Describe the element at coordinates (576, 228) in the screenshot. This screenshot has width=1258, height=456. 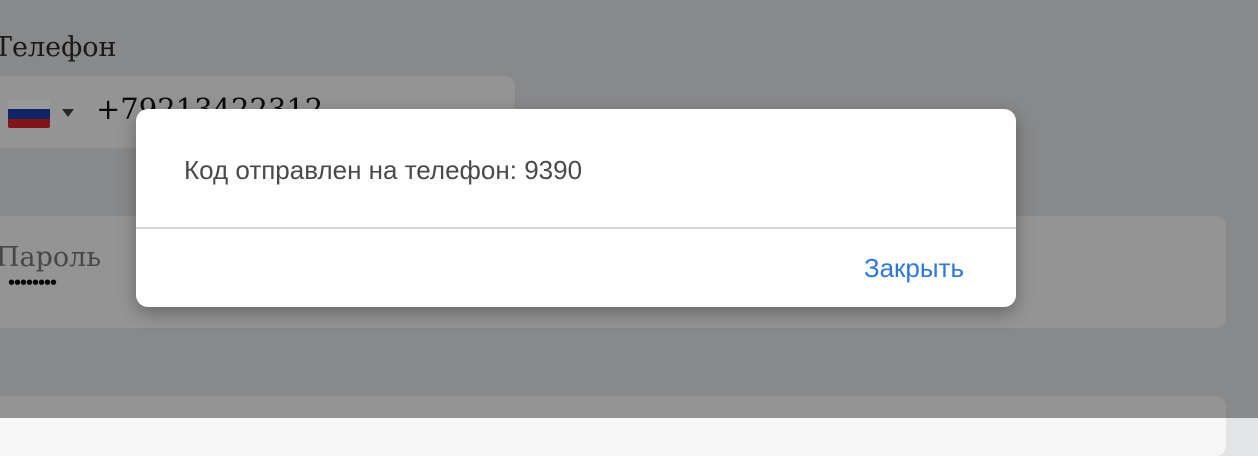
I see `dialog-divider` at that location.